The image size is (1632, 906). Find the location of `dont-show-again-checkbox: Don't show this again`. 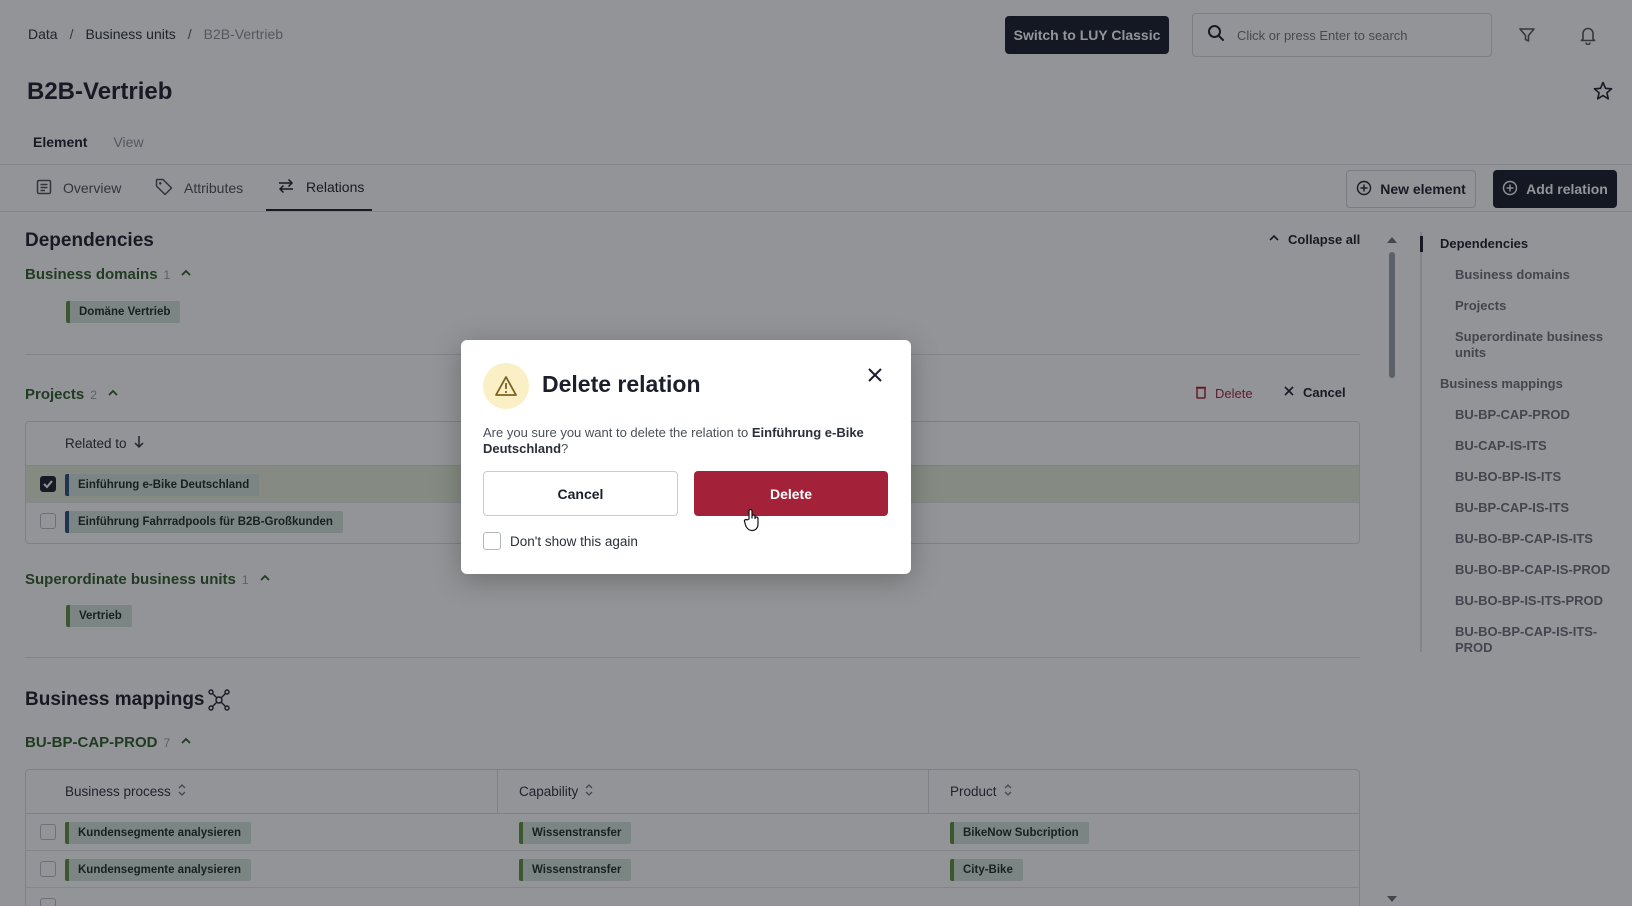

dont-show-again-checkbox: Don't show this again is located at coordinates (560, 541).